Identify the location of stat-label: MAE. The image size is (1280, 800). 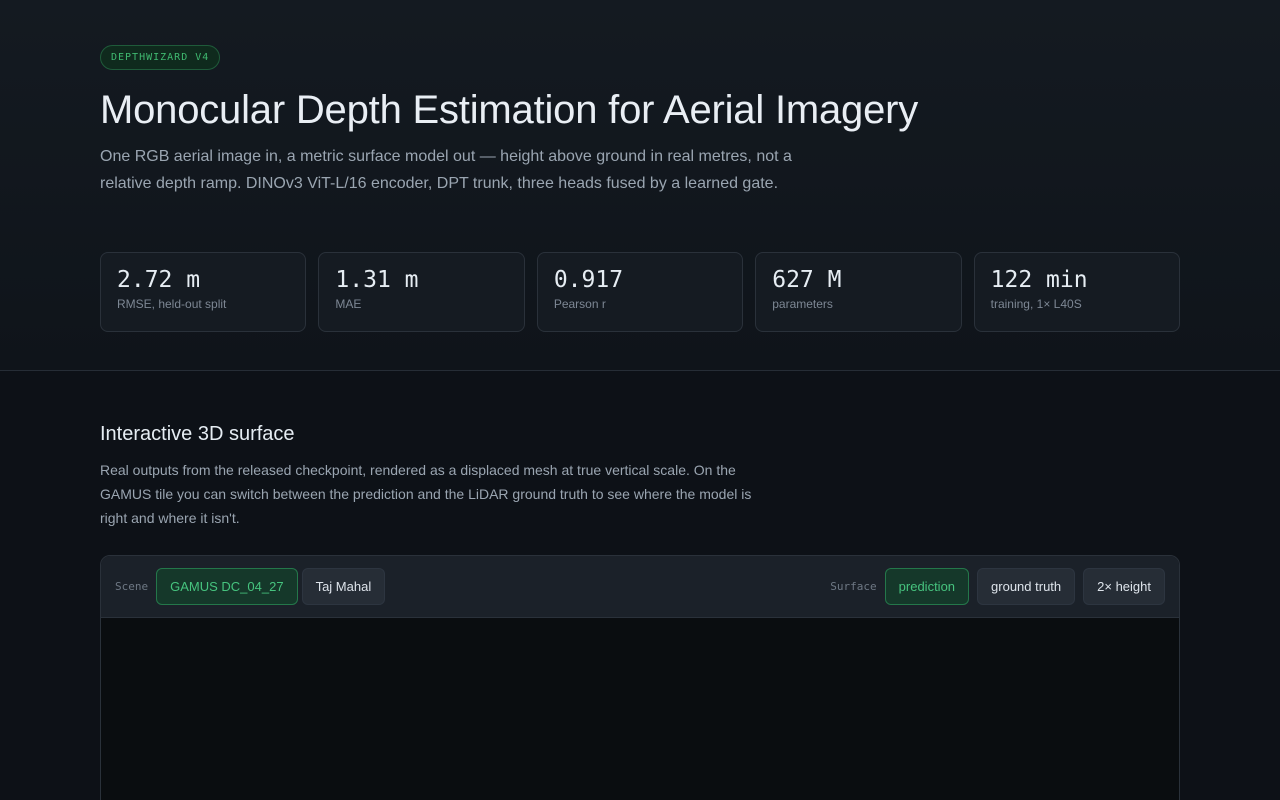
(348, 304).